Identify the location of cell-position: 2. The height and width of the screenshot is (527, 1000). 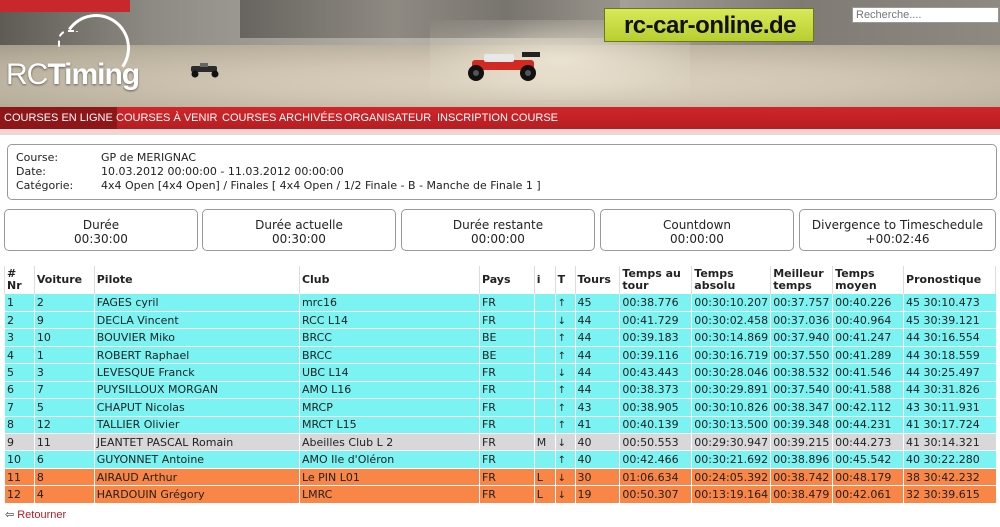
(19, 320).